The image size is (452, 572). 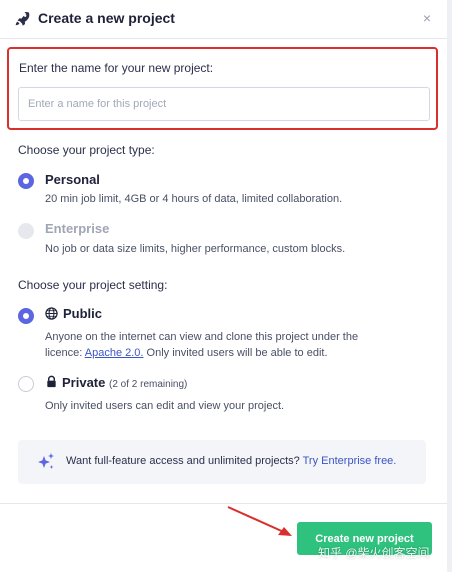 I want to click on private-title-text: Private, so click(x=84, y=382).